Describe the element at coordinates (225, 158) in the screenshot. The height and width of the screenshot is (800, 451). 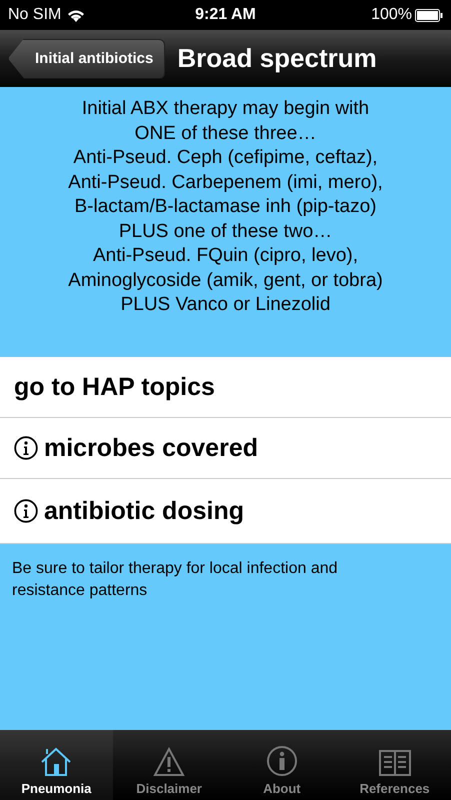
I see `summary-line: Anti-Pseud. Ceph (cefipime, ceftaz),` at that location.